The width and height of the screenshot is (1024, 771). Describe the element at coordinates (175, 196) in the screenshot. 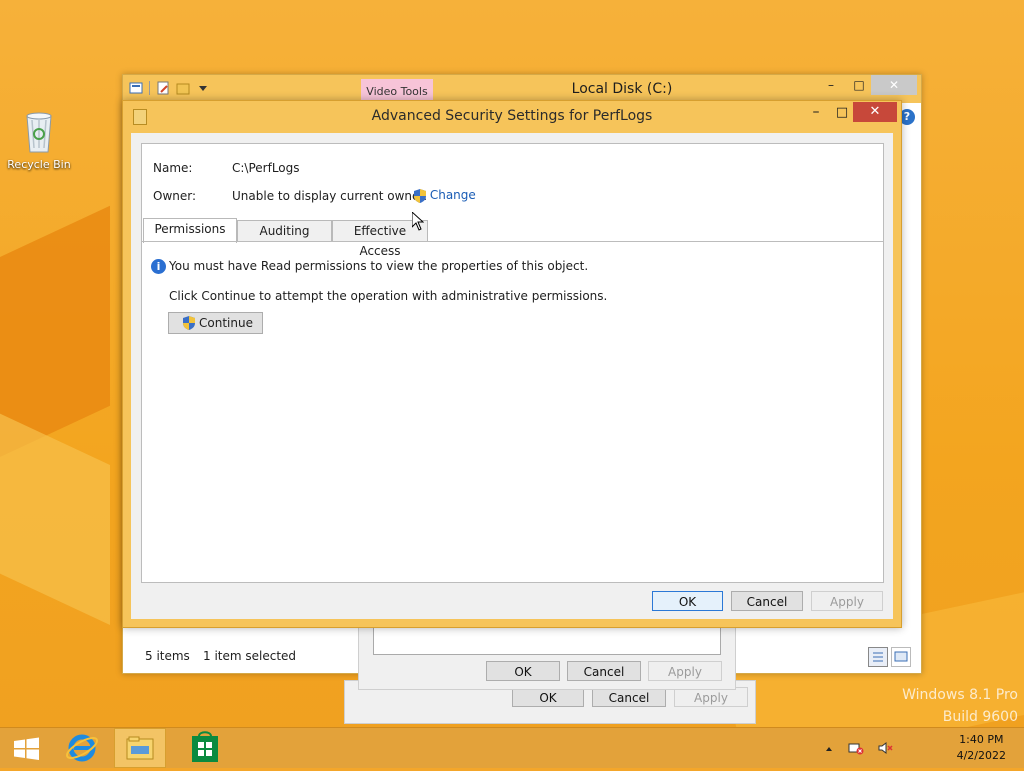

I see `owner-label: Owner:` at that location.